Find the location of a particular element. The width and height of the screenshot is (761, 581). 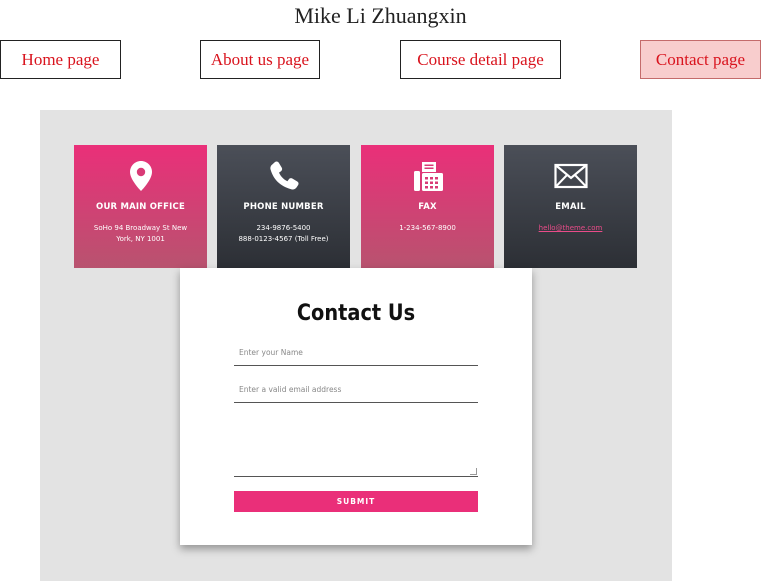

site-title: Mike Li Zhuangxin is located at coordinates (380, 15).